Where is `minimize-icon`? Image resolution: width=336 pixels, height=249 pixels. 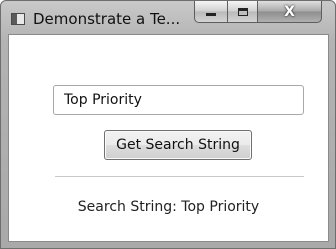 minimize-icon is located at coordinates (211, 14).